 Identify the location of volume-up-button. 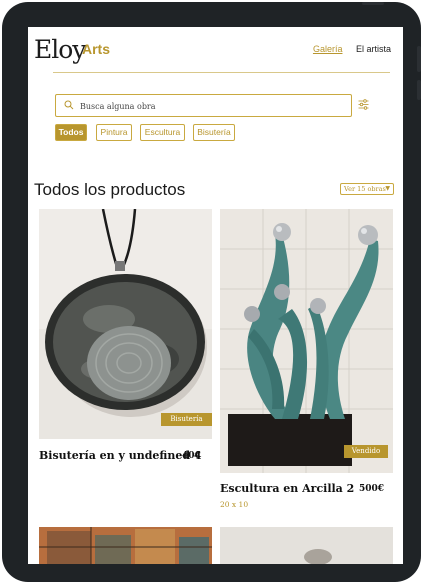
(419, 59).